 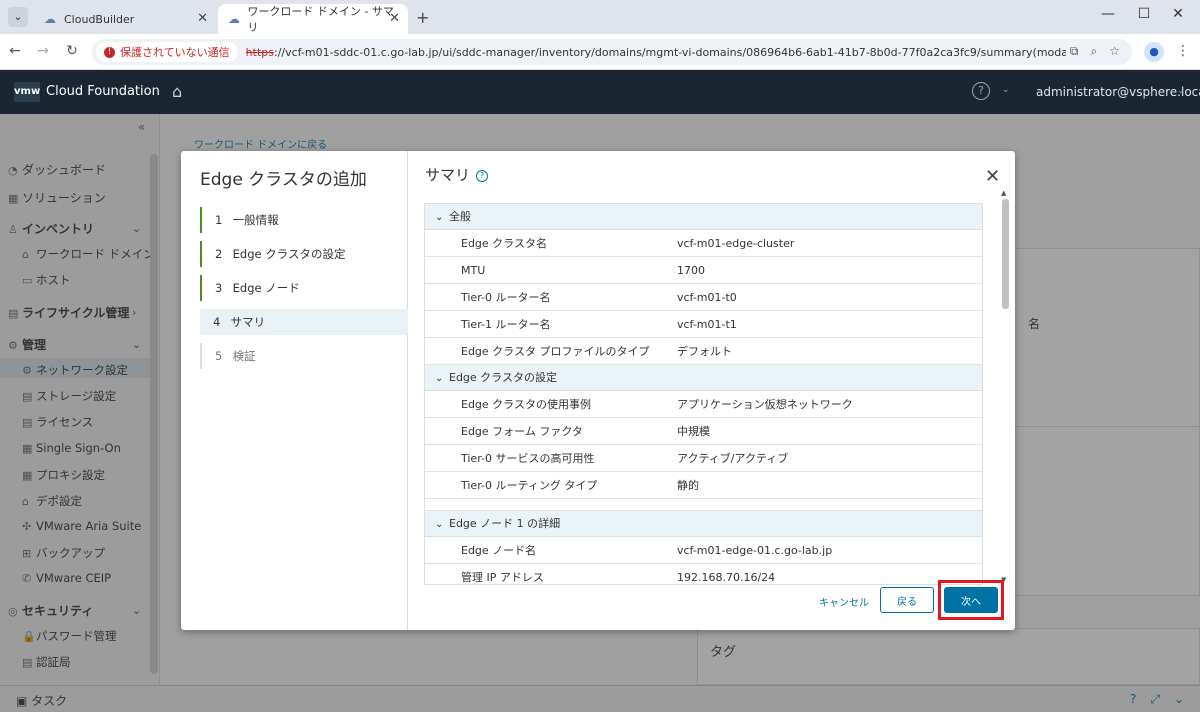 I want to click on row-key: Edge クラスタ プロファイルのタイプ, so click(x=555, y=351).